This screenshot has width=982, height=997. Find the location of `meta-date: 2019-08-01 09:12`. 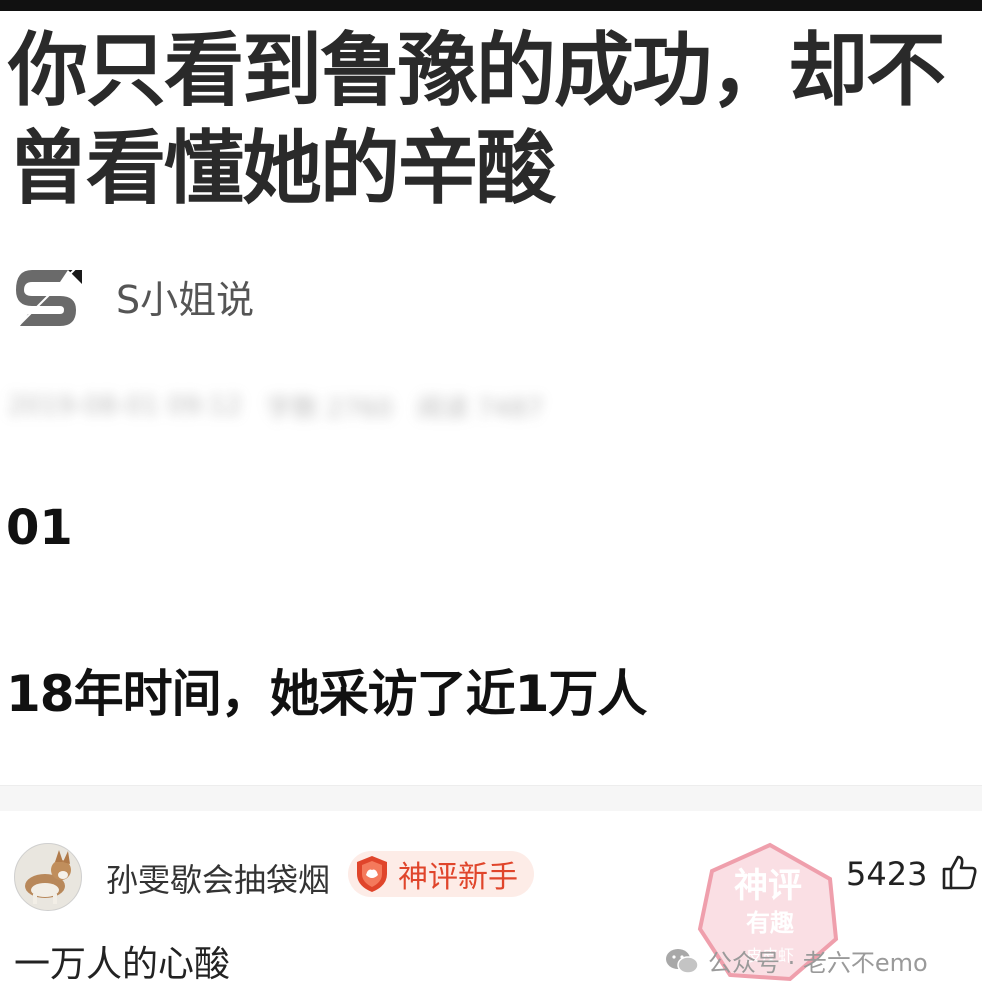

meta-date: 2019-08-01 09:12 is located at coordinates (125, 406).